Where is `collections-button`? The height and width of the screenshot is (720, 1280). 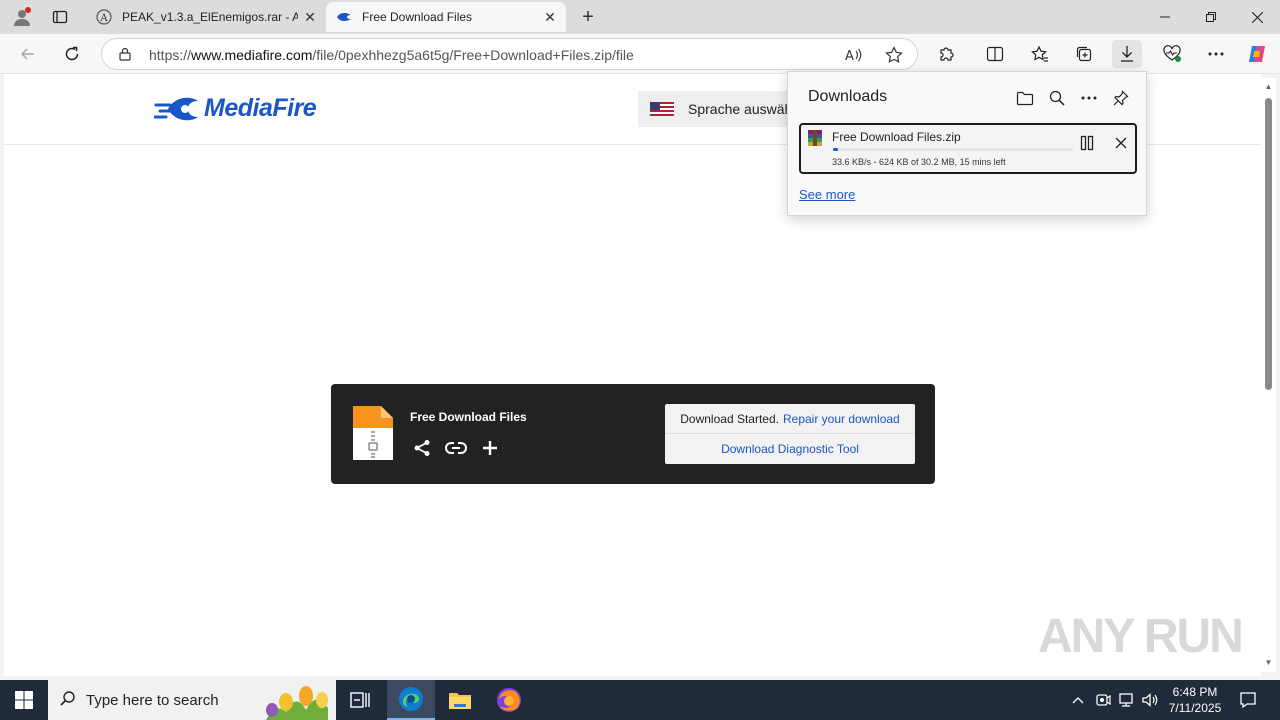
collections-button is located at coordinates (1084, 54).